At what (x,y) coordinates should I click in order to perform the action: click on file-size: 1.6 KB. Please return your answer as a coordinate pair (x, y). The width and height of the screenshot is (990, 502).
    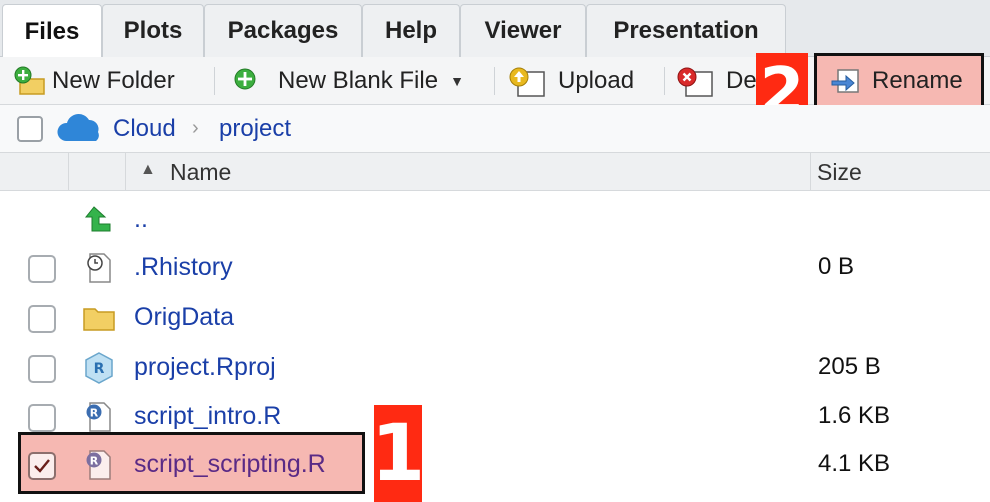
    Looking at the image, I should click on (854, 415).